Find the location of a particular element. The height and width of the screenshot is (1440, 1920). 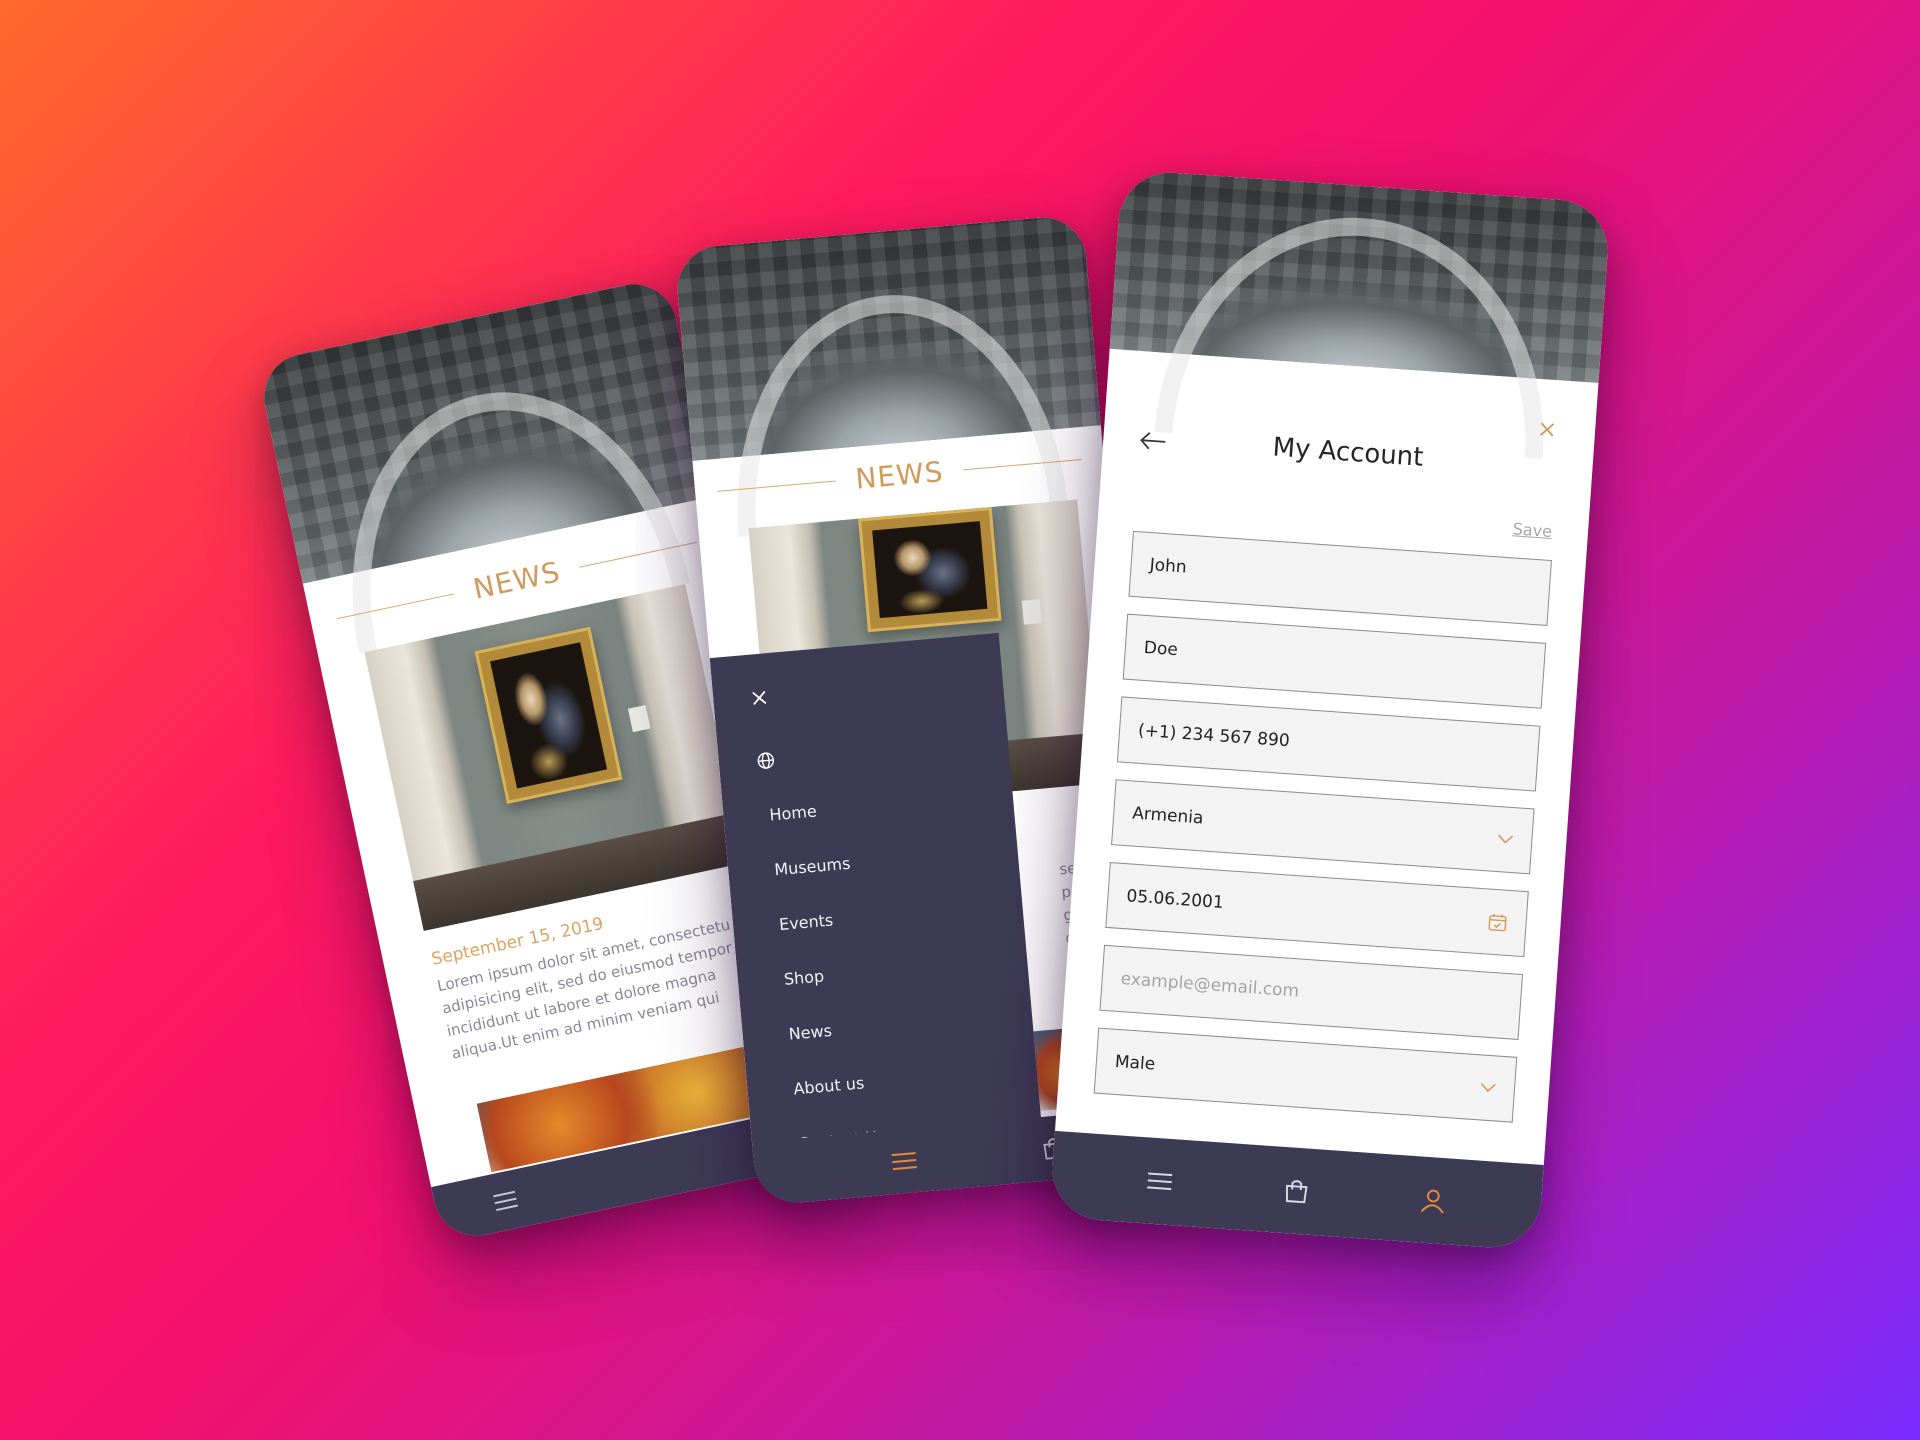

gender-select: Male is located at coordinates (1305, 1075).